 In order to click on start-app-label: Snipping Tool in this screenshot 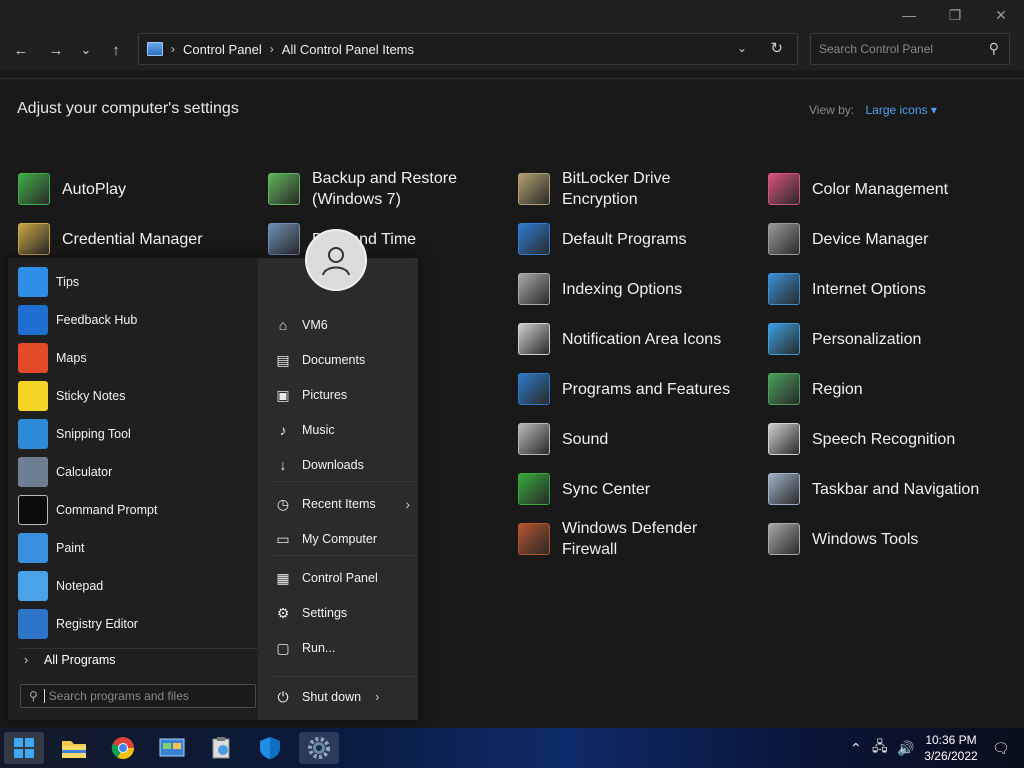, I will do `click(93, 434)`.